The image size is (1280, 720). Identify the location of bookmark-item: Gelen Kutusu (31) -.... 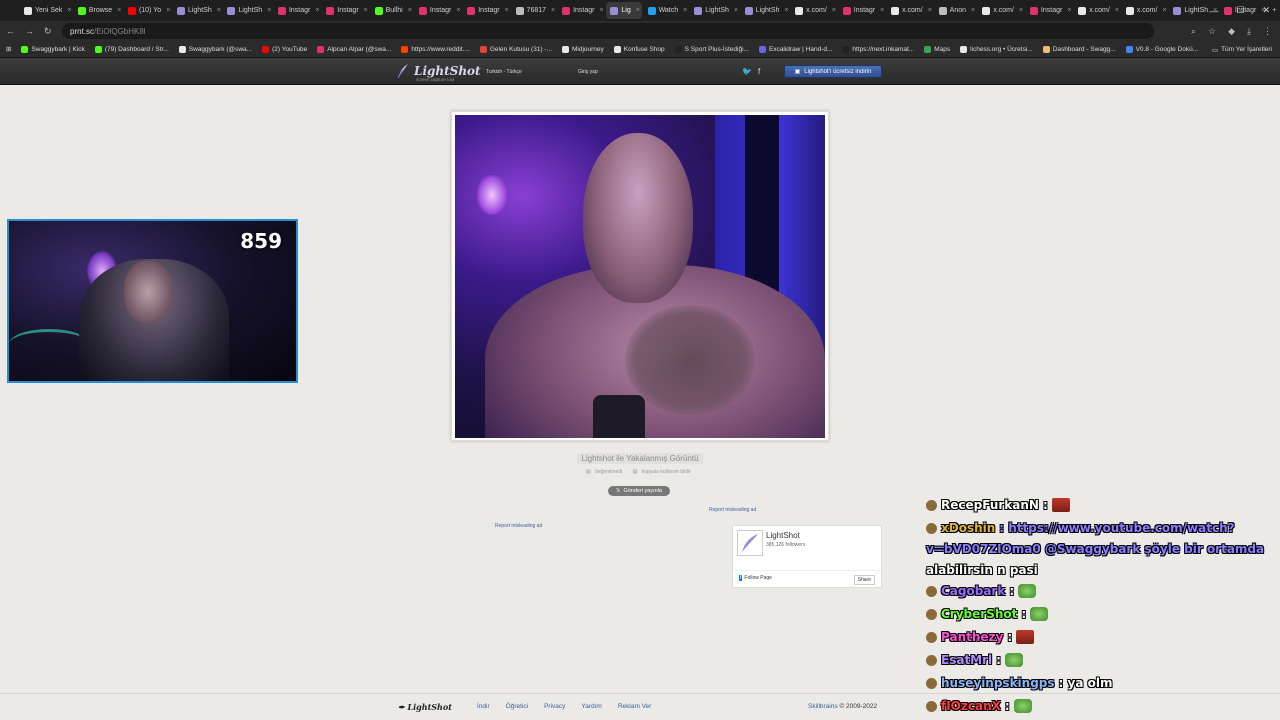
(515, 49).